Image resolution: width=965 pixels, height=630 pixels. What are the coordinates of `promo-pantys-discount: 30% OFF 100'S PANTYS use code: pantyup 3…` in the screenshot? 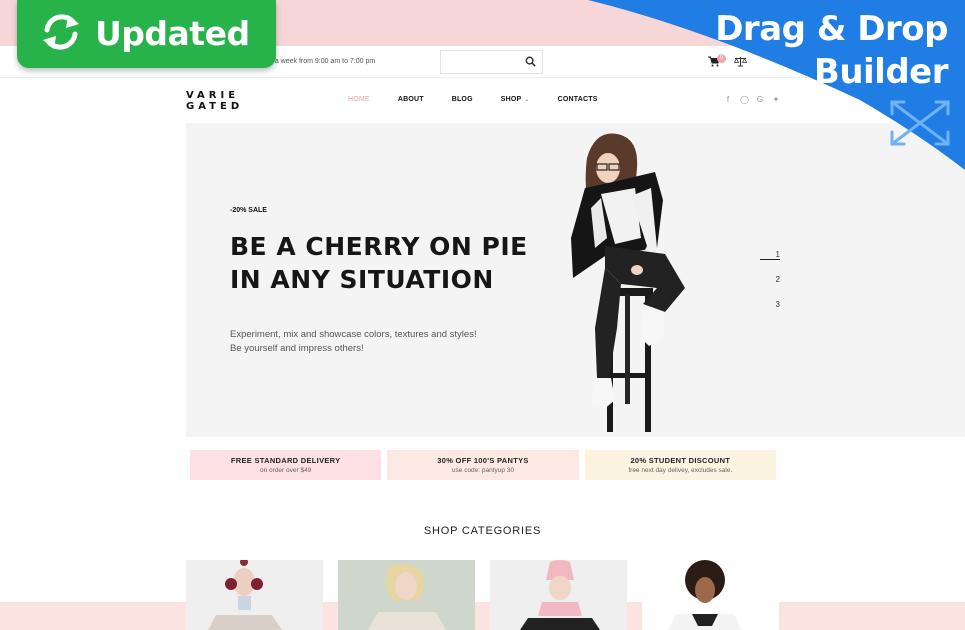 It's located at (483, 465).